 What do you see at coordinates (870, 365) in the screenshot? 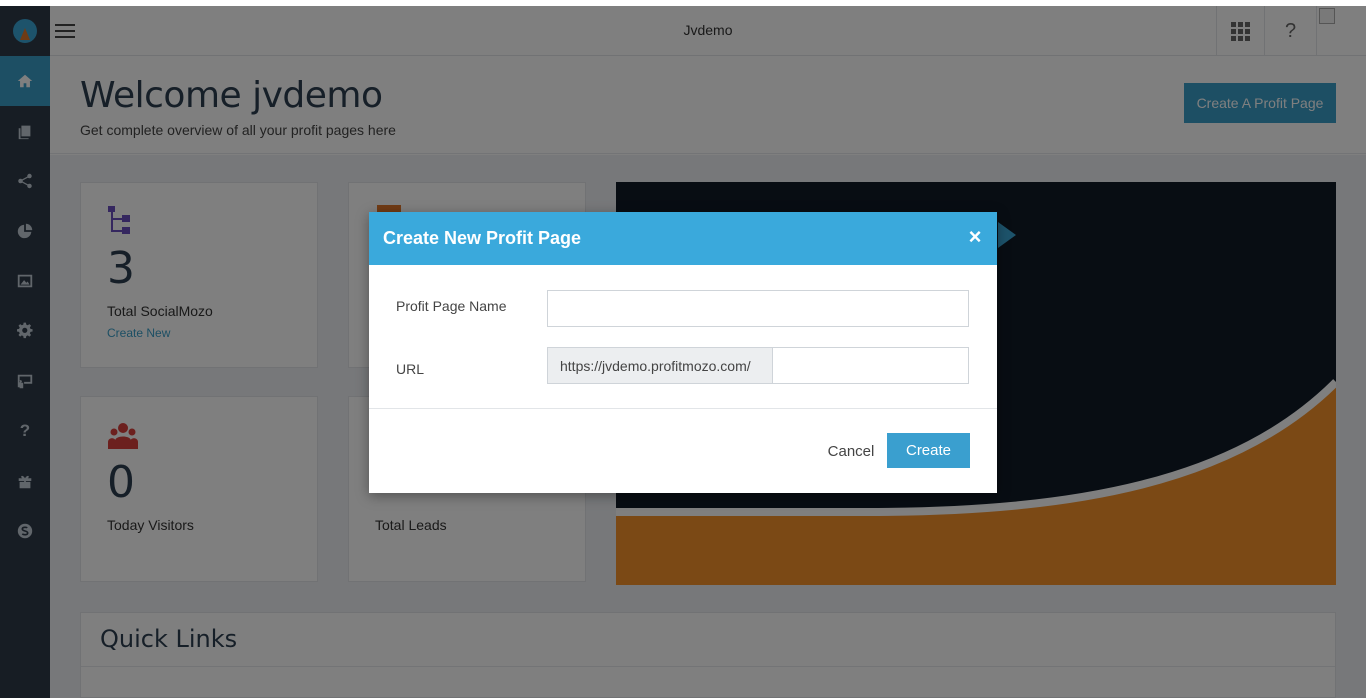
I see `url-slug-input` at bounding box center [870, 365].